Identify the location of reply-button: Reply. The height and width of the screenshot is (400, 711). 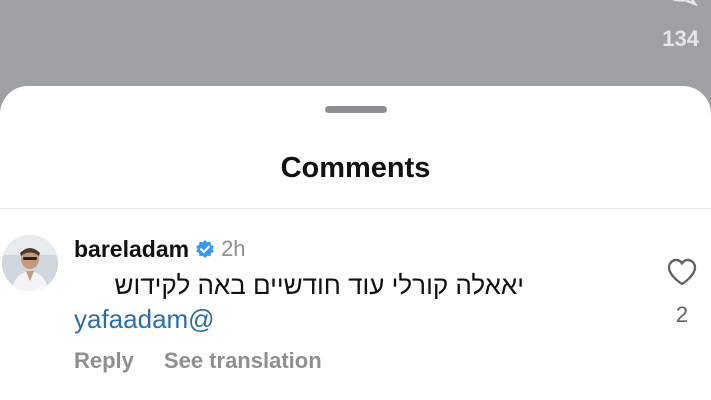
(104, 361).